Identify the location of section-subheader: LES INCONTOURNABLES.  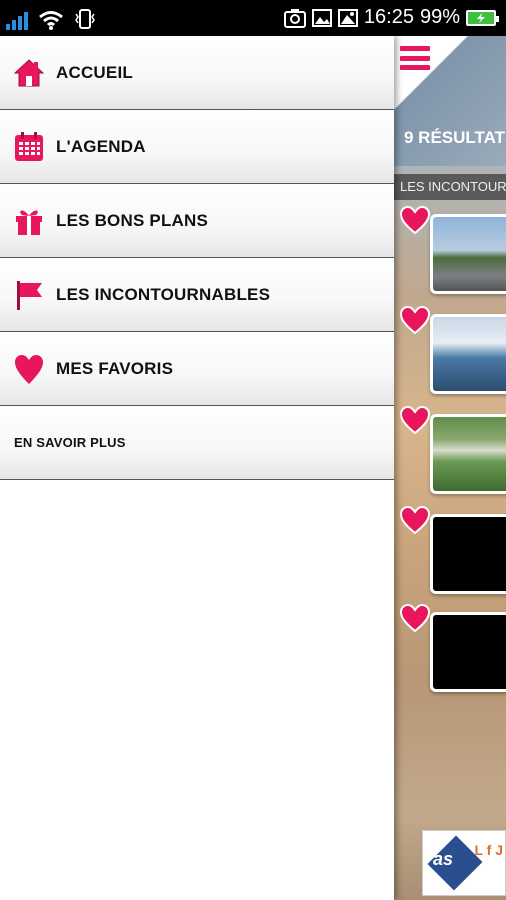
(450, 187).